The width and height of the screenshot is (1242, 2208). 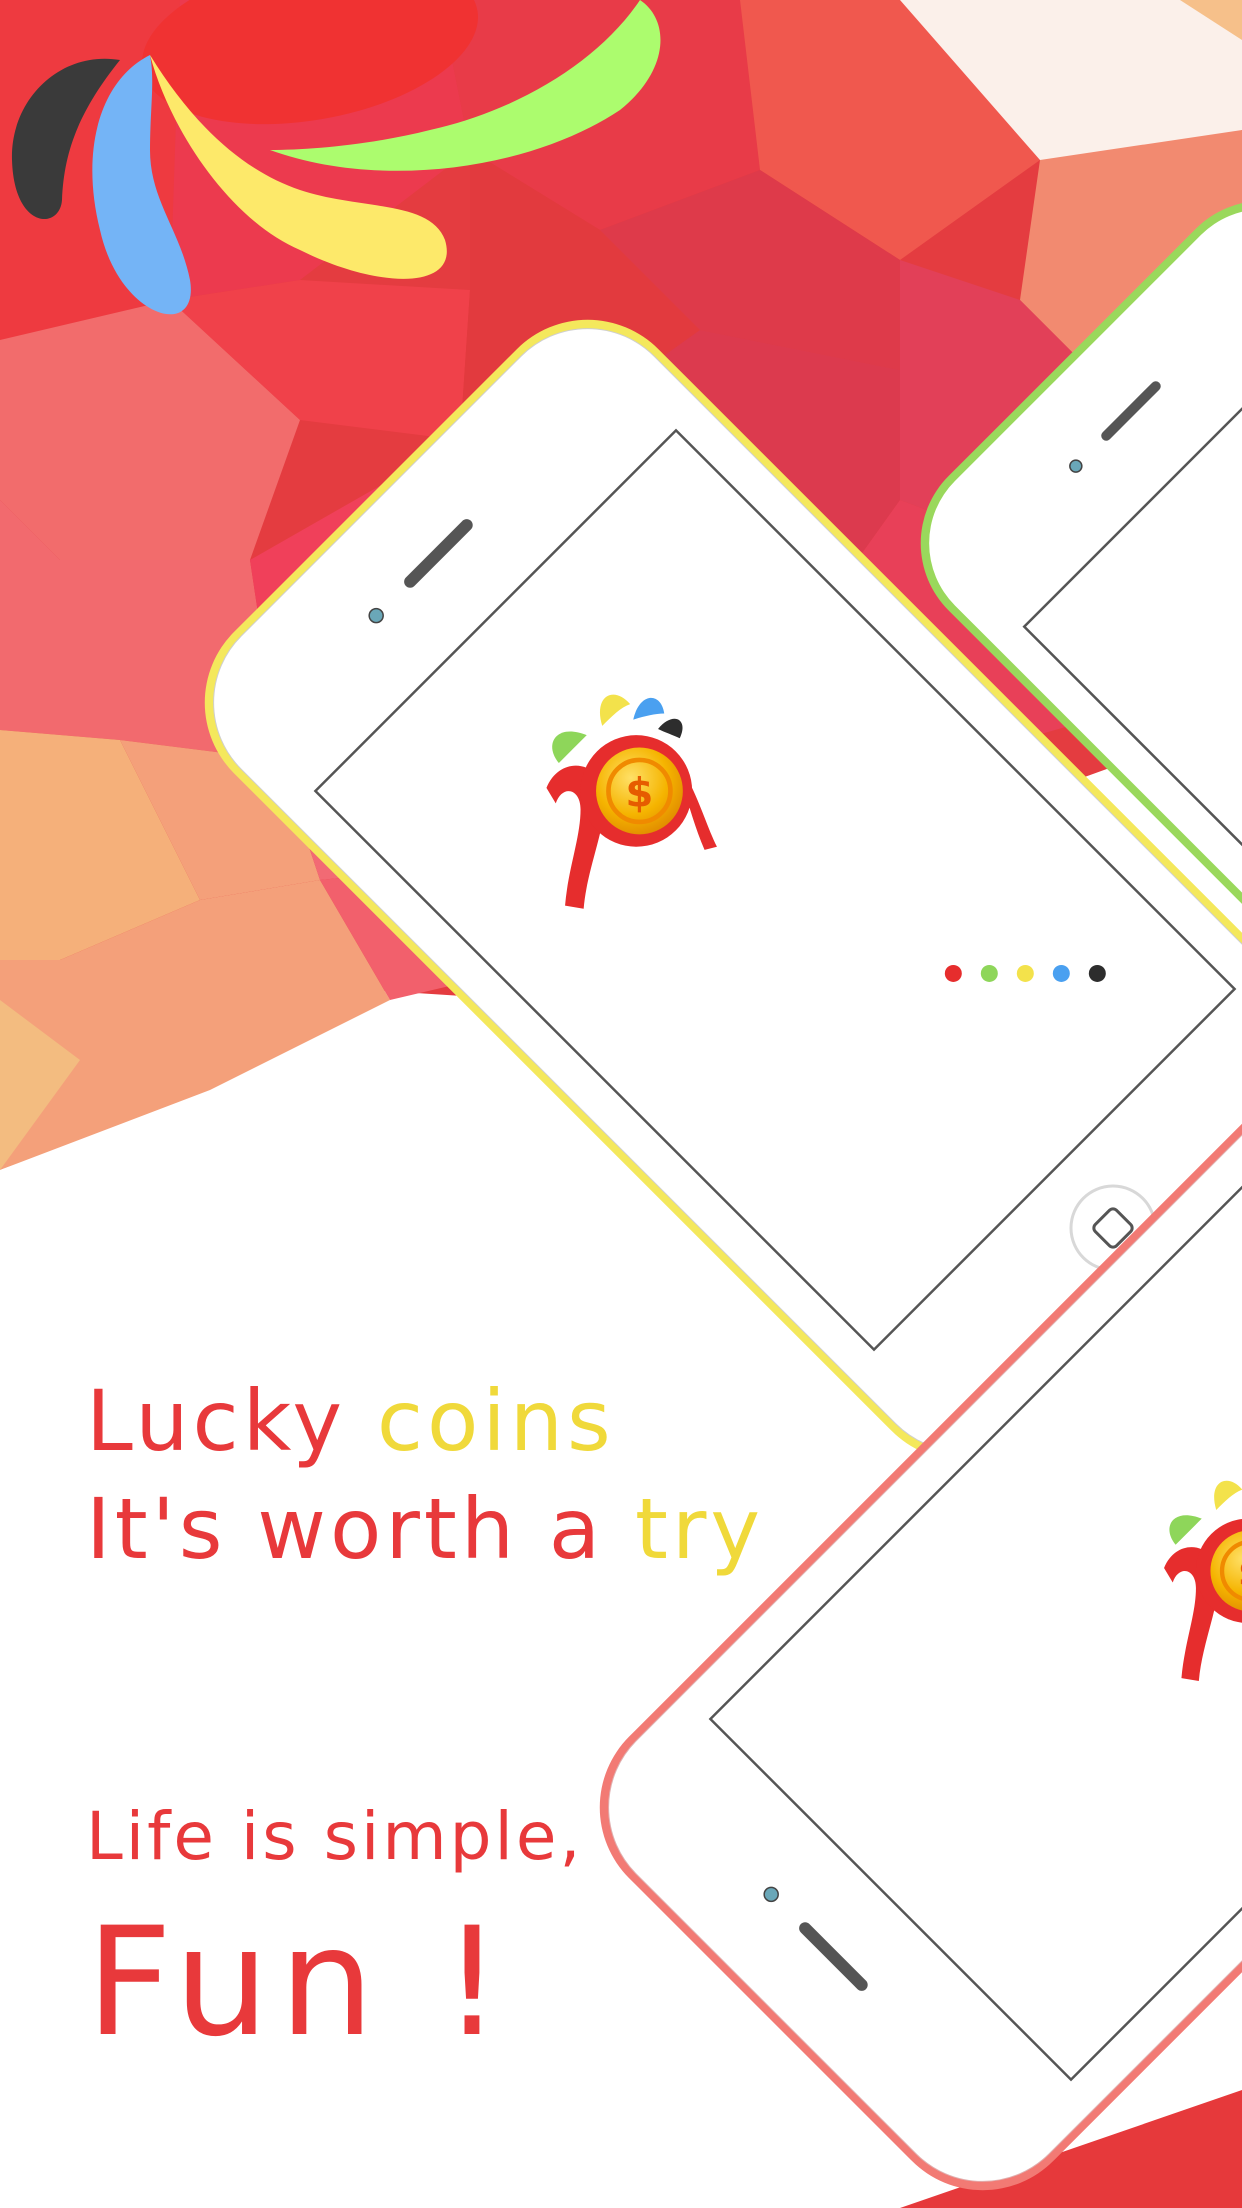 I want to click on slogan-line-1: Life is simple,, so click(x=335, y=1836).